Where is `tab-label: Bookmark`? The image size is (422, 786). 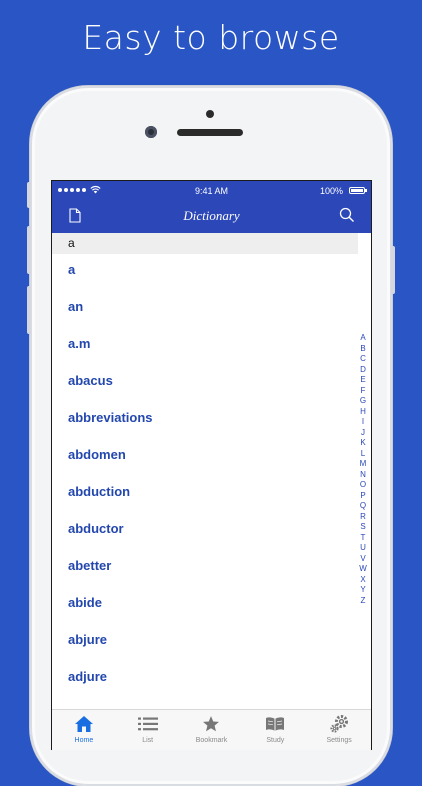 tab-label: Bookmark is located at coordinates (211, 740).